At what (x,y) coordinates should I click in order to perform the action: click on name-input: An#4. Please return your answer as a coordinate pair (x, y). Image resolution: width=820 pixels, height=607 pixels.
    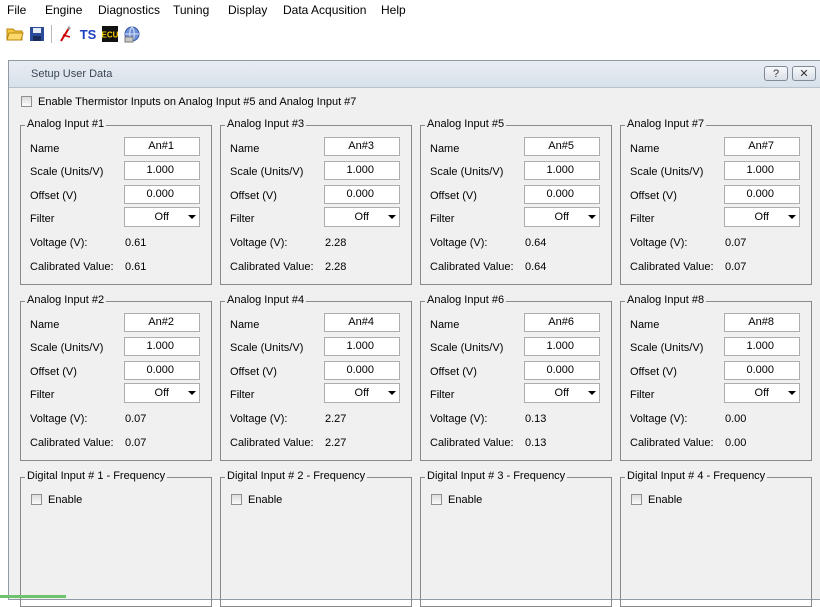
    Looking at the image, I should click on (362, 322).